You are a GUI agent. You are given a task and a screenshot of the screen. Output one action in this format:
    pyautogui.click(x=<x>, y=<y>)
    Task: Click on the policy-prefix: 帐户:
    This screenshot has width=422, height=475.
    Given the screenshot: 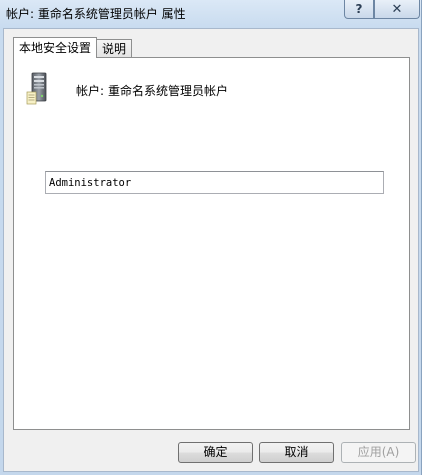 What is the action you would take?
    pyautogui.click(x=90, y=91)
    